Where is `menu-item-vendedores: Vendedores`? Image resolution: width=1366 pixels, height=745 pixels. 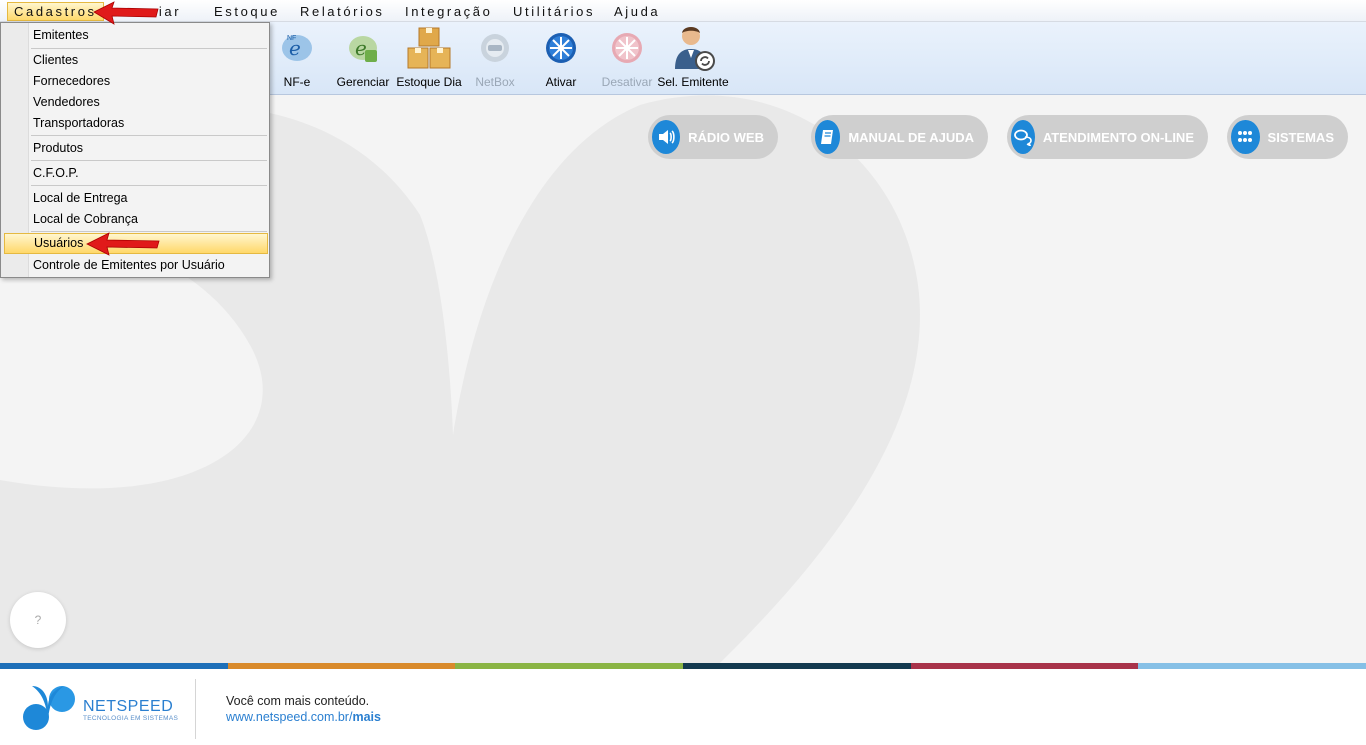 menu-item-vendedores: Vendedores is located at coordinates (136, 102).